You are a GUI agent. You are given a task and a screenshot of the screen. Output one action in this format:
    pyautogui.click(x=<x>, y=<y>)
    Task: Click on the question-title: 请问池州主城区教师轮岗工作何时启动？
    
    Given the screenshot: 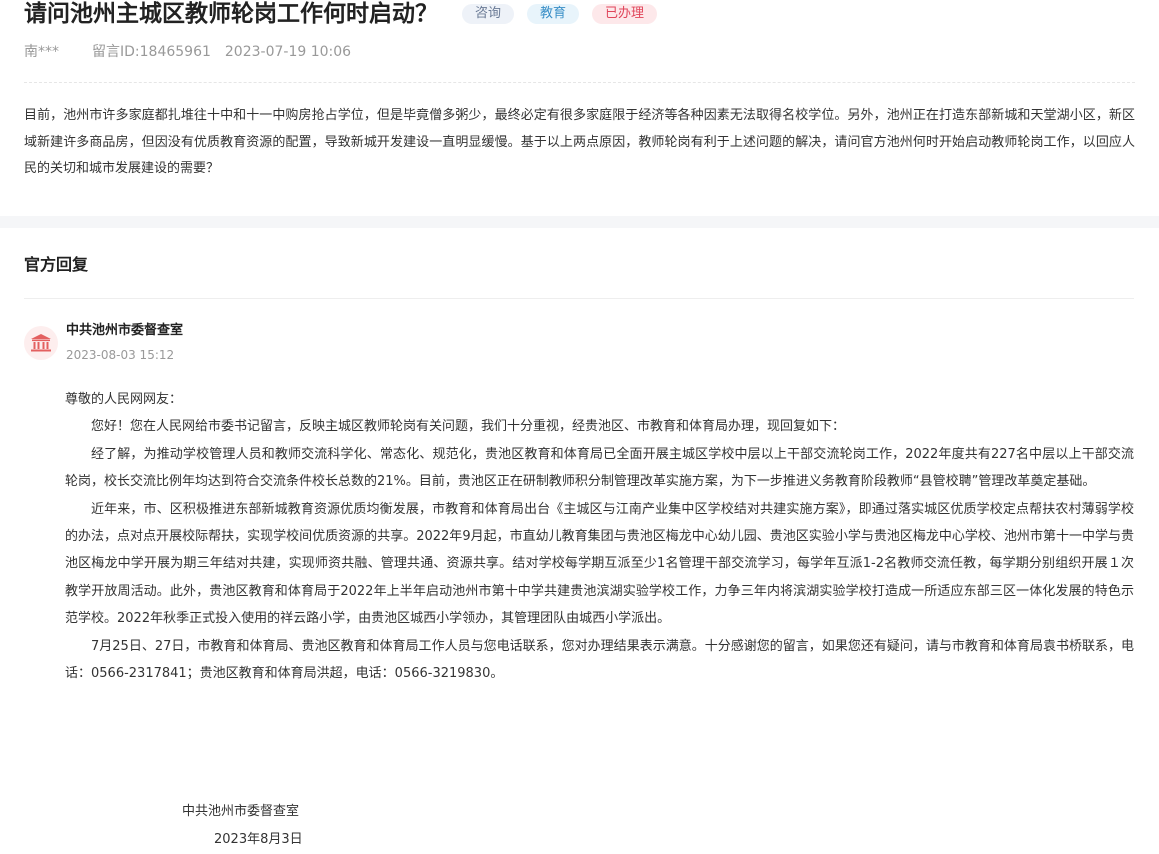 What is the action you would take?
    pyautogui.click(x=231, y=14)
    